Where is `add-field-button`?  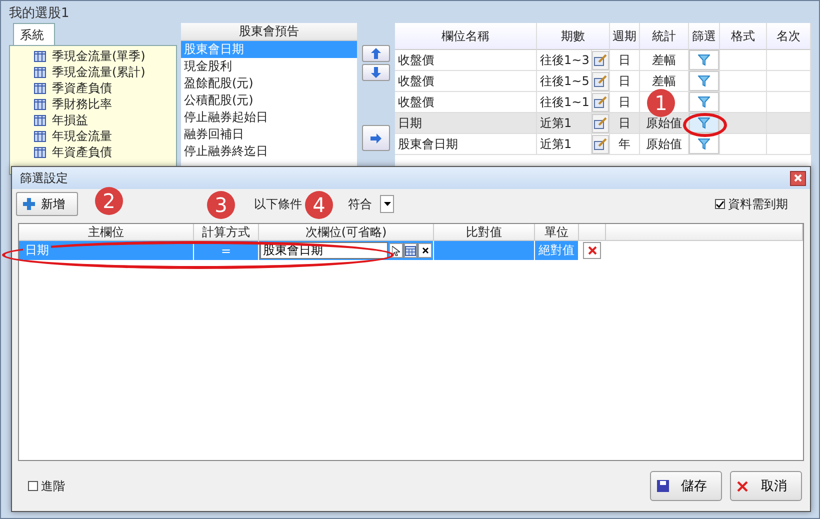
add-field-button is located at coordinates (376, 138).